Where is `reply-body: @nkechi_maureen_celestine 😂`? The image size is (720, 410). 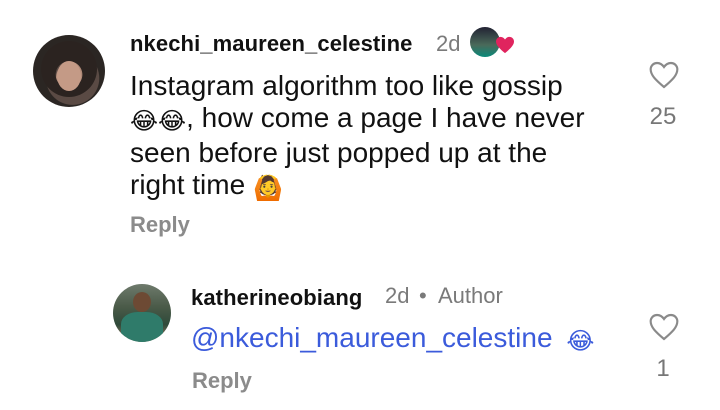 reply-body: @nkechi_maureen_celestine 😂 is located at coordinates (392, 338).